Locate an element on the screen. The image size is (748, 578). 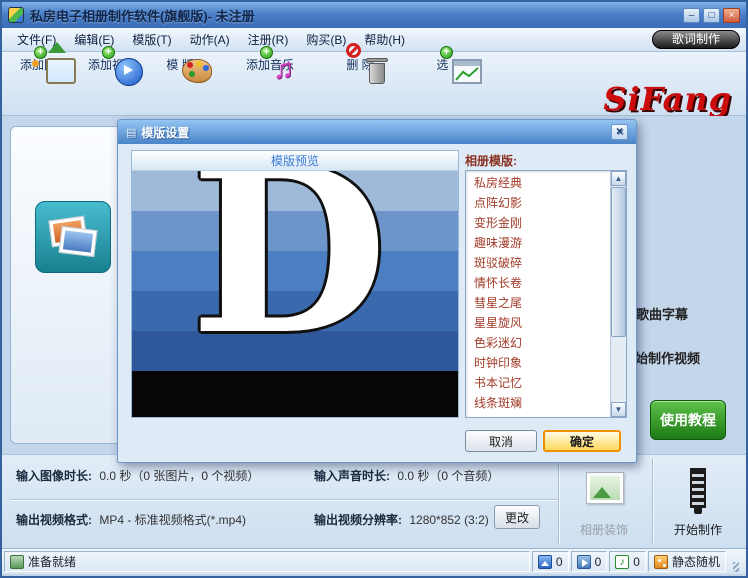
add-music-button: ♫ + 添加音乐 is located at coordinates (270, 65).